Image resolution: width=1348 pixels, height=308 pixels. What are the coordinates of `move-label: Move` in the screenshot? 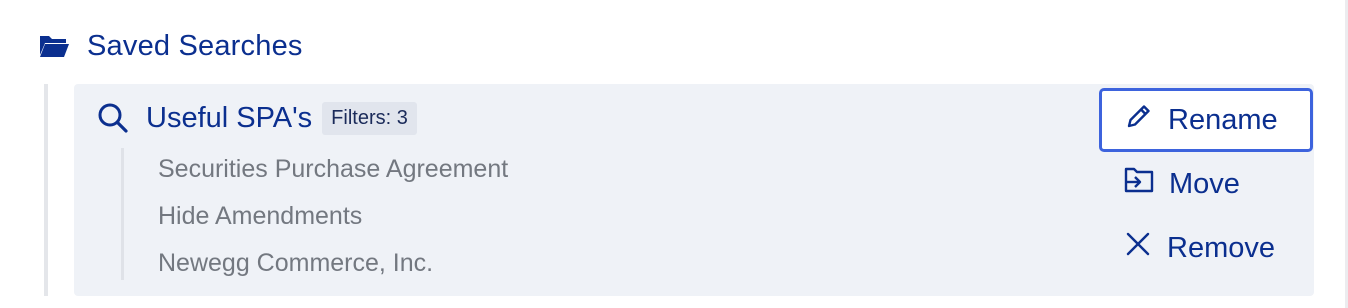 It's located at (1204, 183).